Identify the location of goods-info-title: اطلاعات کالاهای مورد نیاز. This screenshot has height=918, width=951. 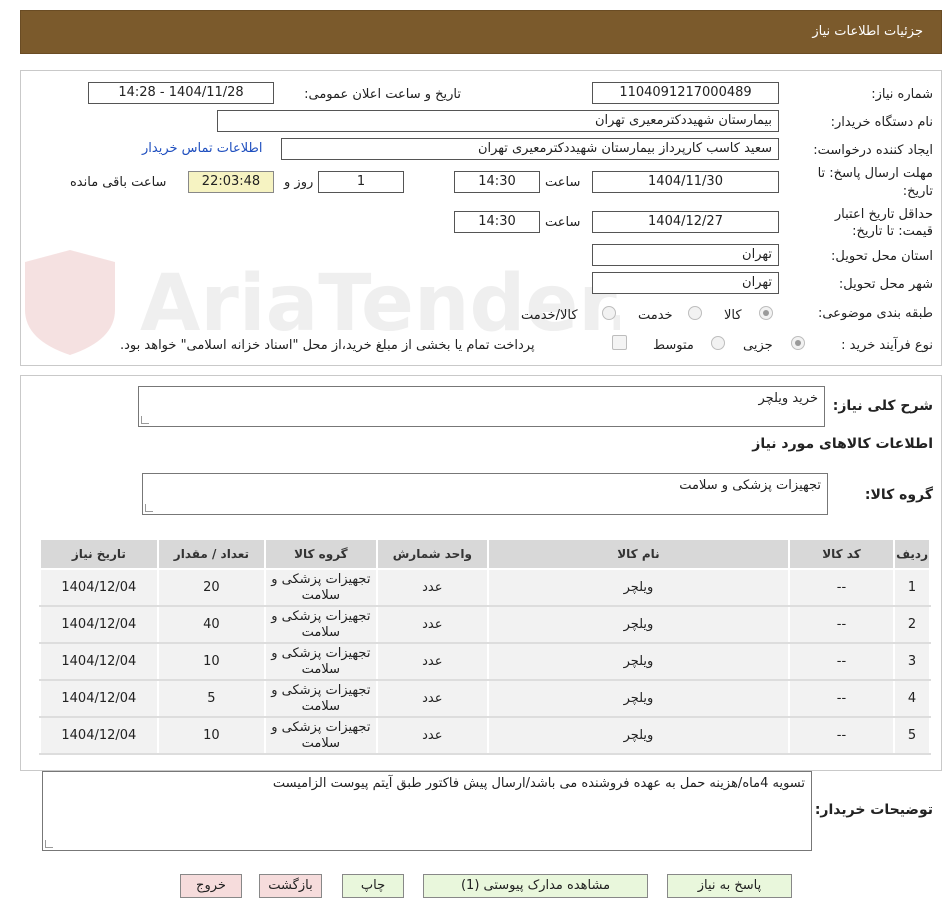
(842, 444).